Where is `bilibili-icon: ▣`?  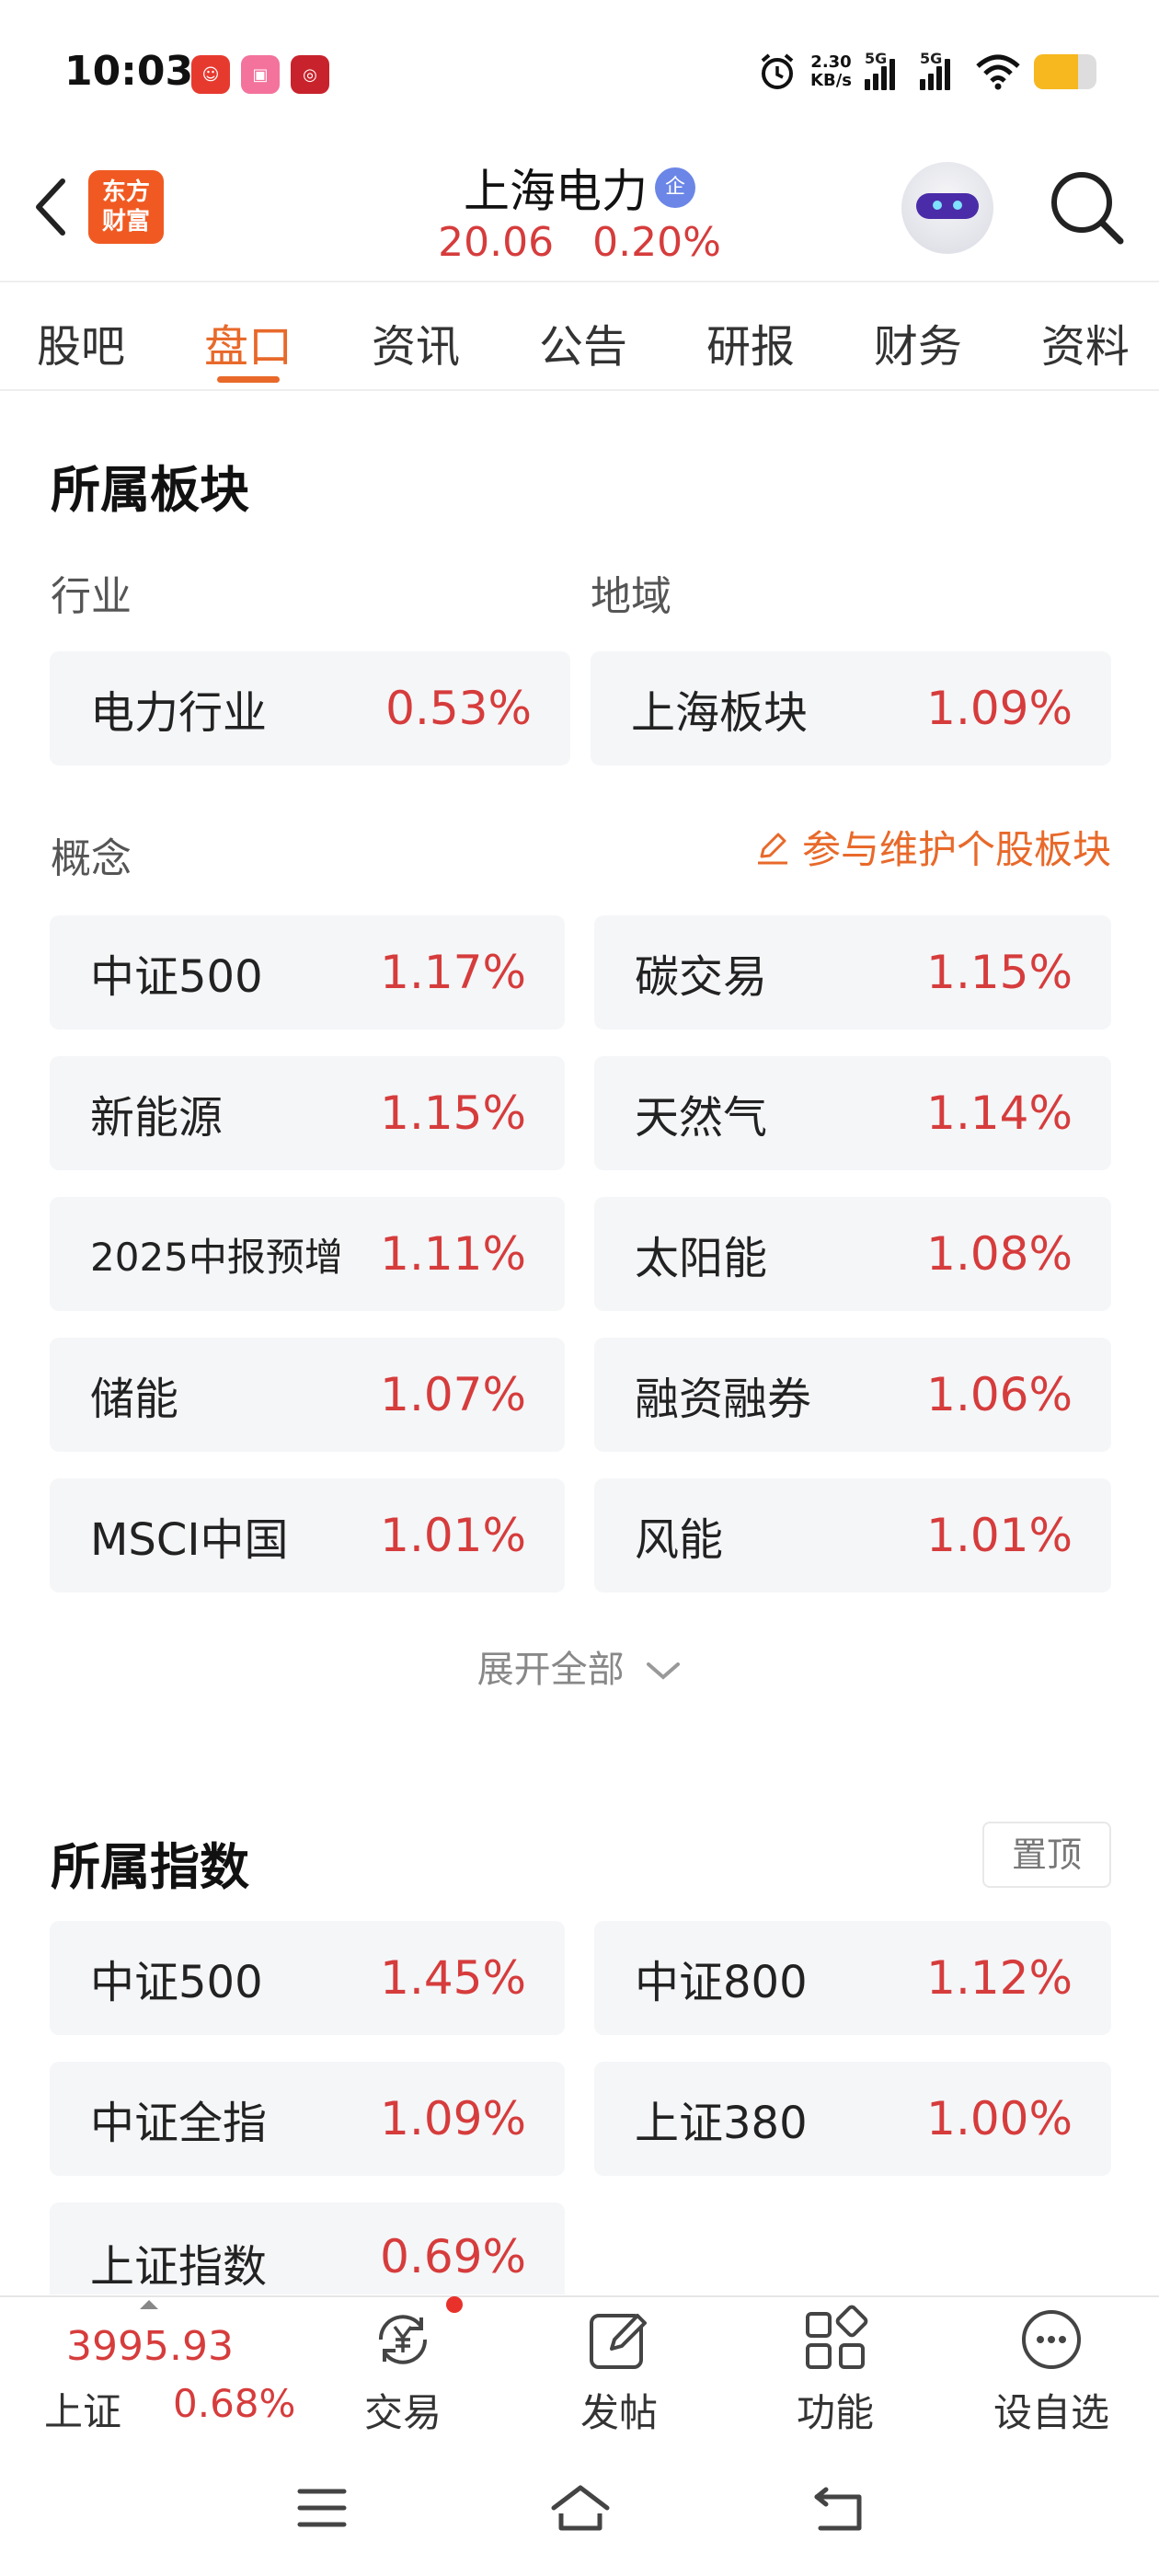 bilibili-icon: ▣ is located at coordinates (260, 74).